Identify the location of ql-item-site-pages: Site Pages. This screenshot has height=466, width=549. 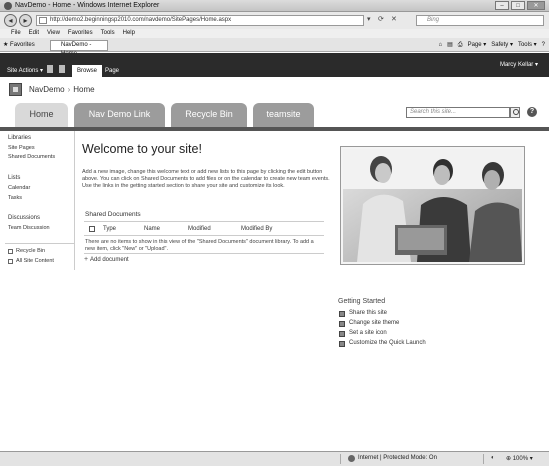
(21, 148).